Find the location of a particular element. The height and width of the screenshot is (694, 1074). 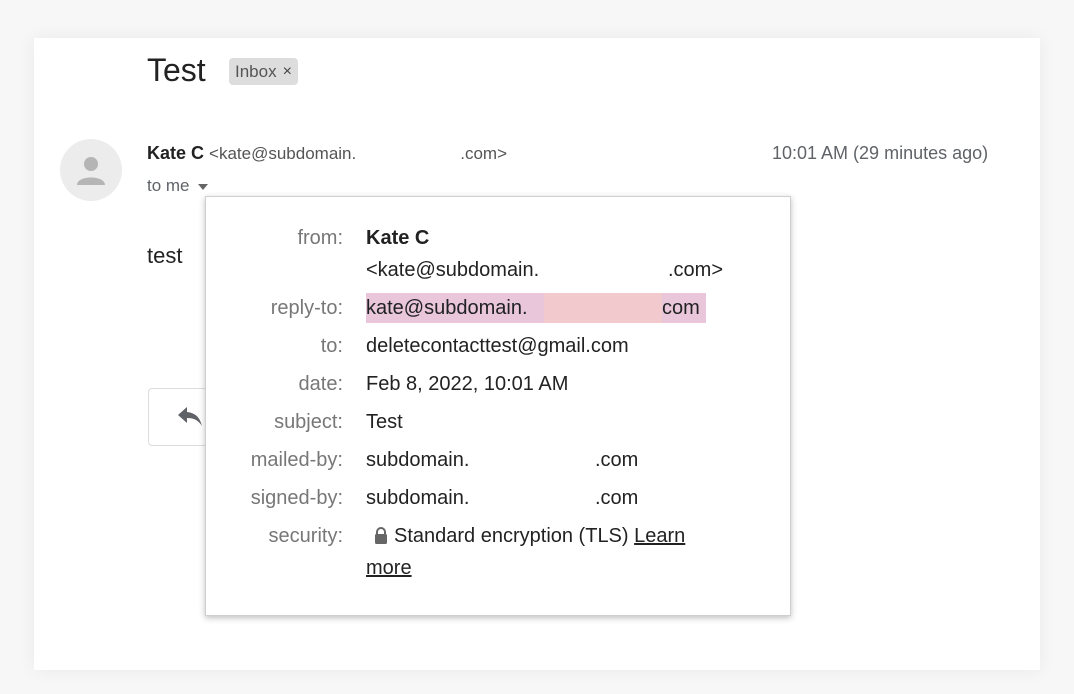

learn-more-link-continued: more is located at coordinates (389, 568).